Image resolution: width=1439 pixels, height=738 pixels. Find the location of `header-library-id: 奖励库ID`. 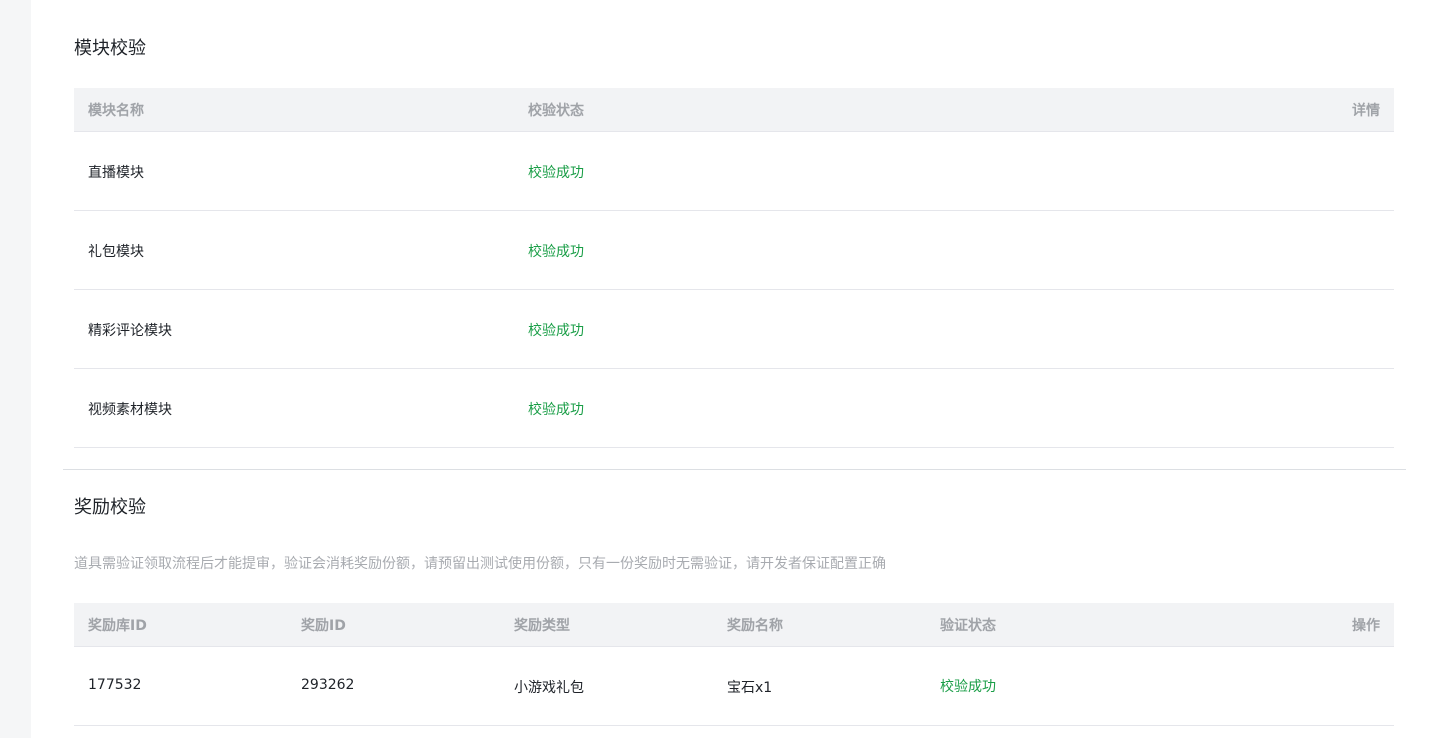

header-library-id: 奖励库ID is located at coordinates (117, 626).